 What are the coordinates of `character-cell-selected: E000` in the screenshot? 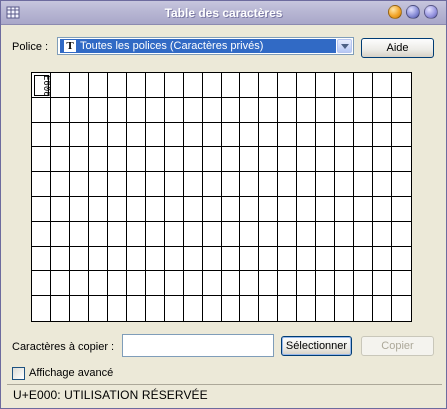 It's located at (41, 85).